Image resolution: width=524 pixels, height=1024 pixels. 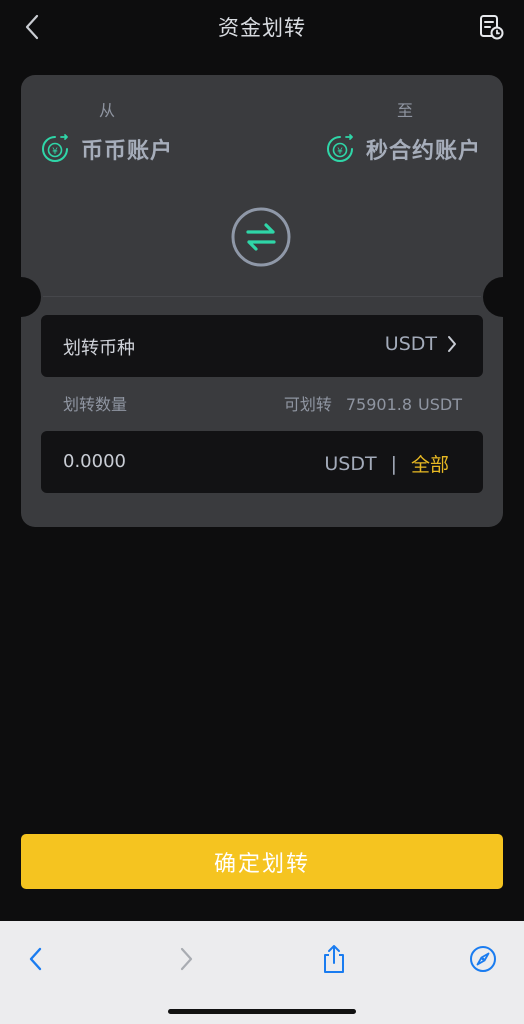 What do you see at coordinates (262, 462) in the screenshot?
I see `amount-field: 0.0000 USDT | 全部` at bounding box center [262, 462].